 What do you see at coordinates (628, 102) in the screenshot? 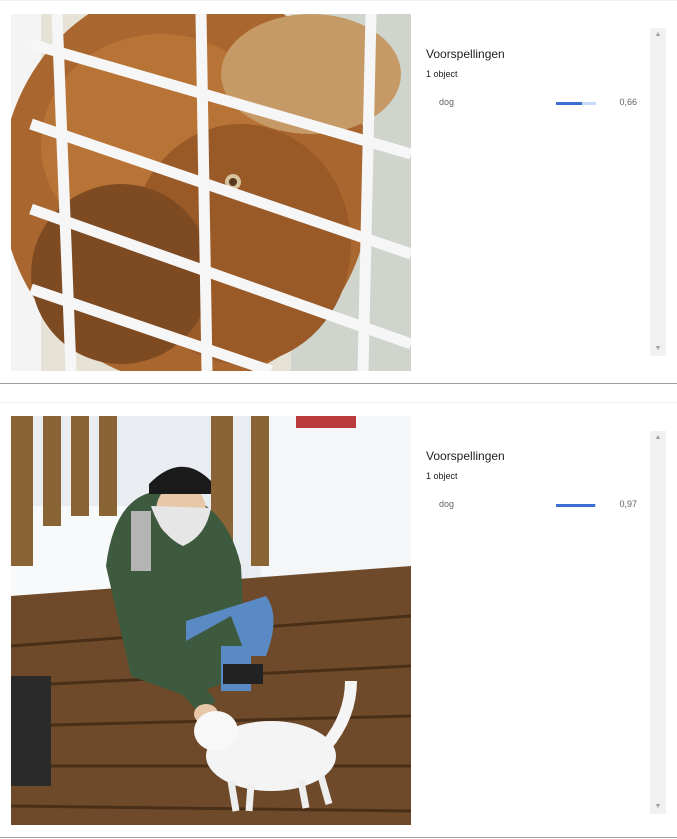
I see `prediction-score: 0,66` at bounding box center [628, 102].